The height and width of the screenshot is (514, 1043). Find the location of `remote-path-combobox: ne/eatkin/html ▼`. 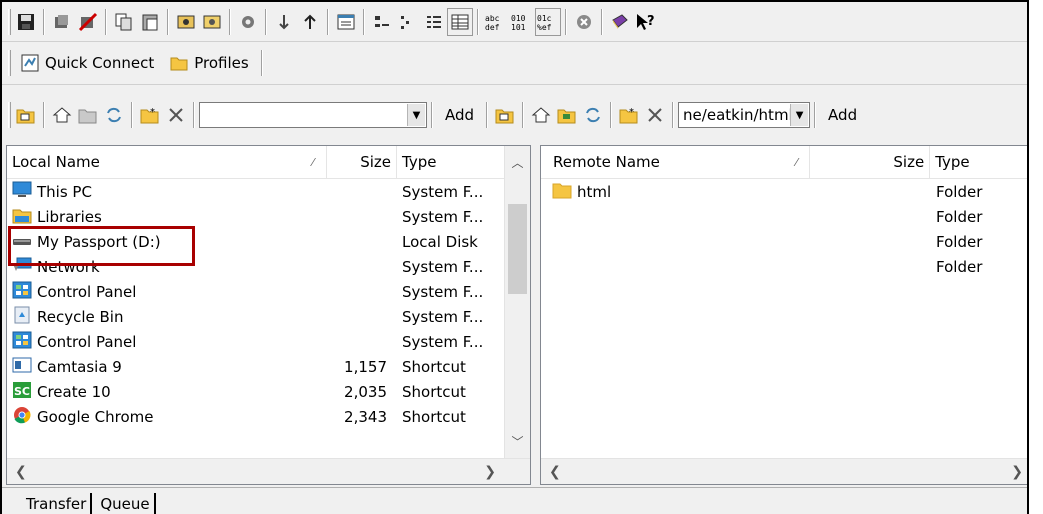

remote-path-combobox: ne/eatkin/html ▼ is located at coordinates (744, 115).